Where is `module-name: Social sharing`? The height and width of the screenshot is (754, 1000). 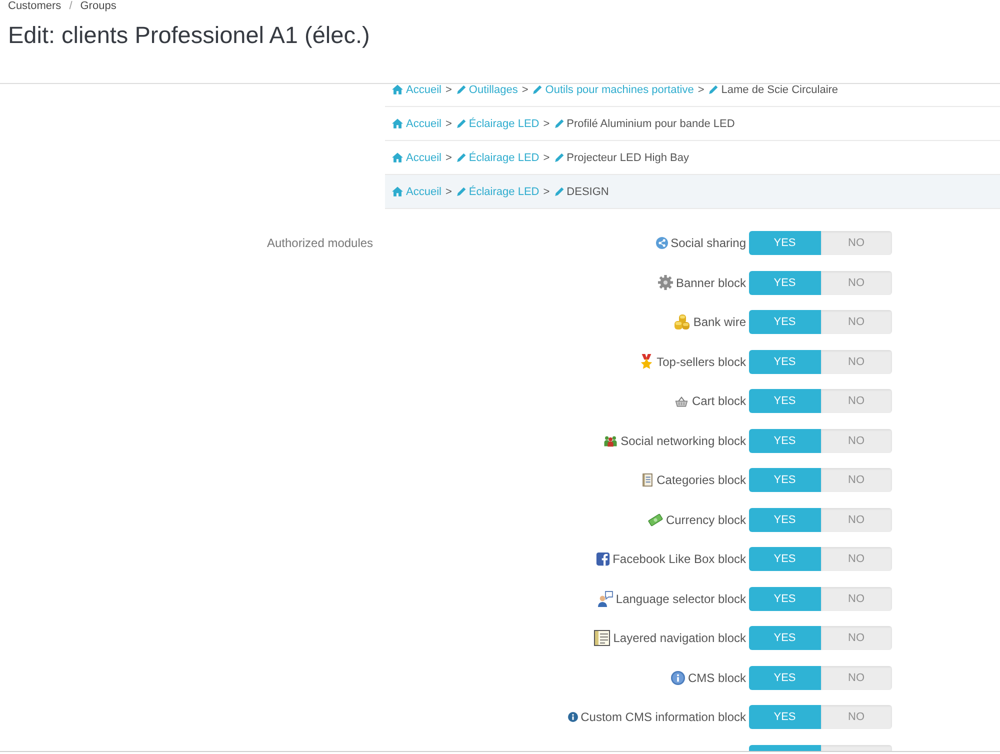 module-name: Social sharing is located at coordinates (708, 243).